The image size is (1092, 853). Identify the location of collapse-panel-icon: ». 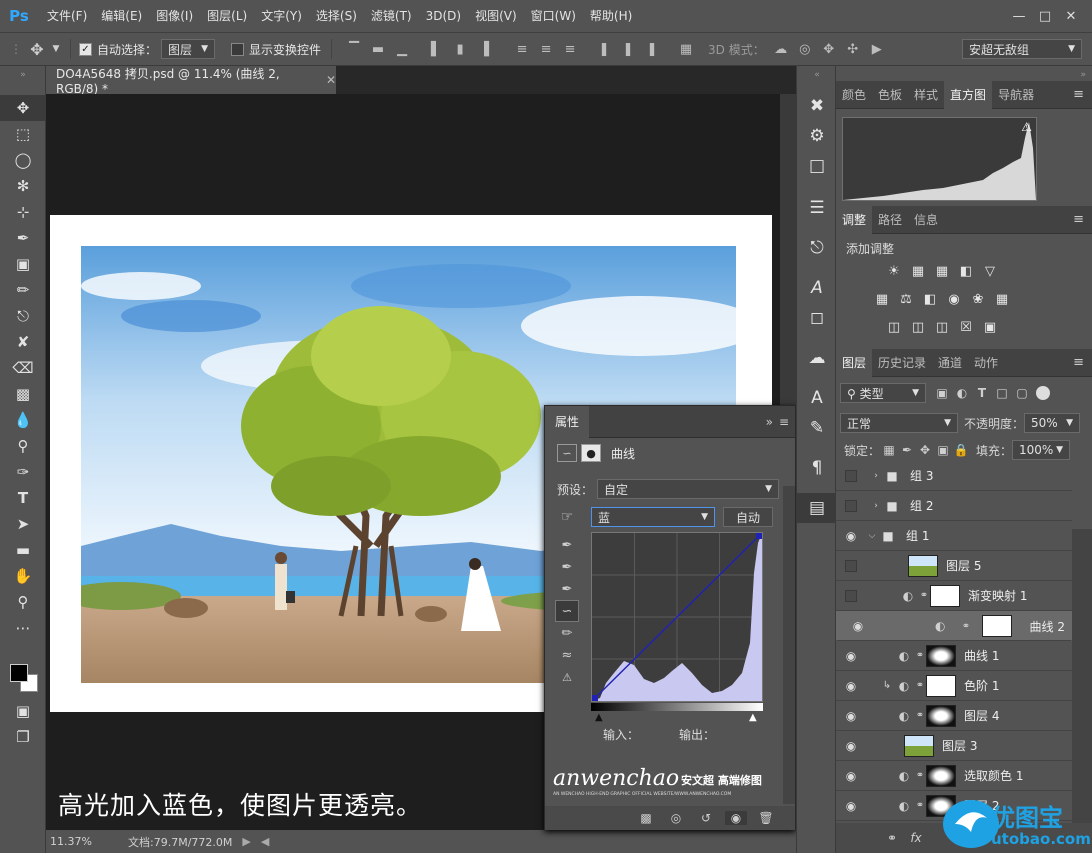
(769, 422).